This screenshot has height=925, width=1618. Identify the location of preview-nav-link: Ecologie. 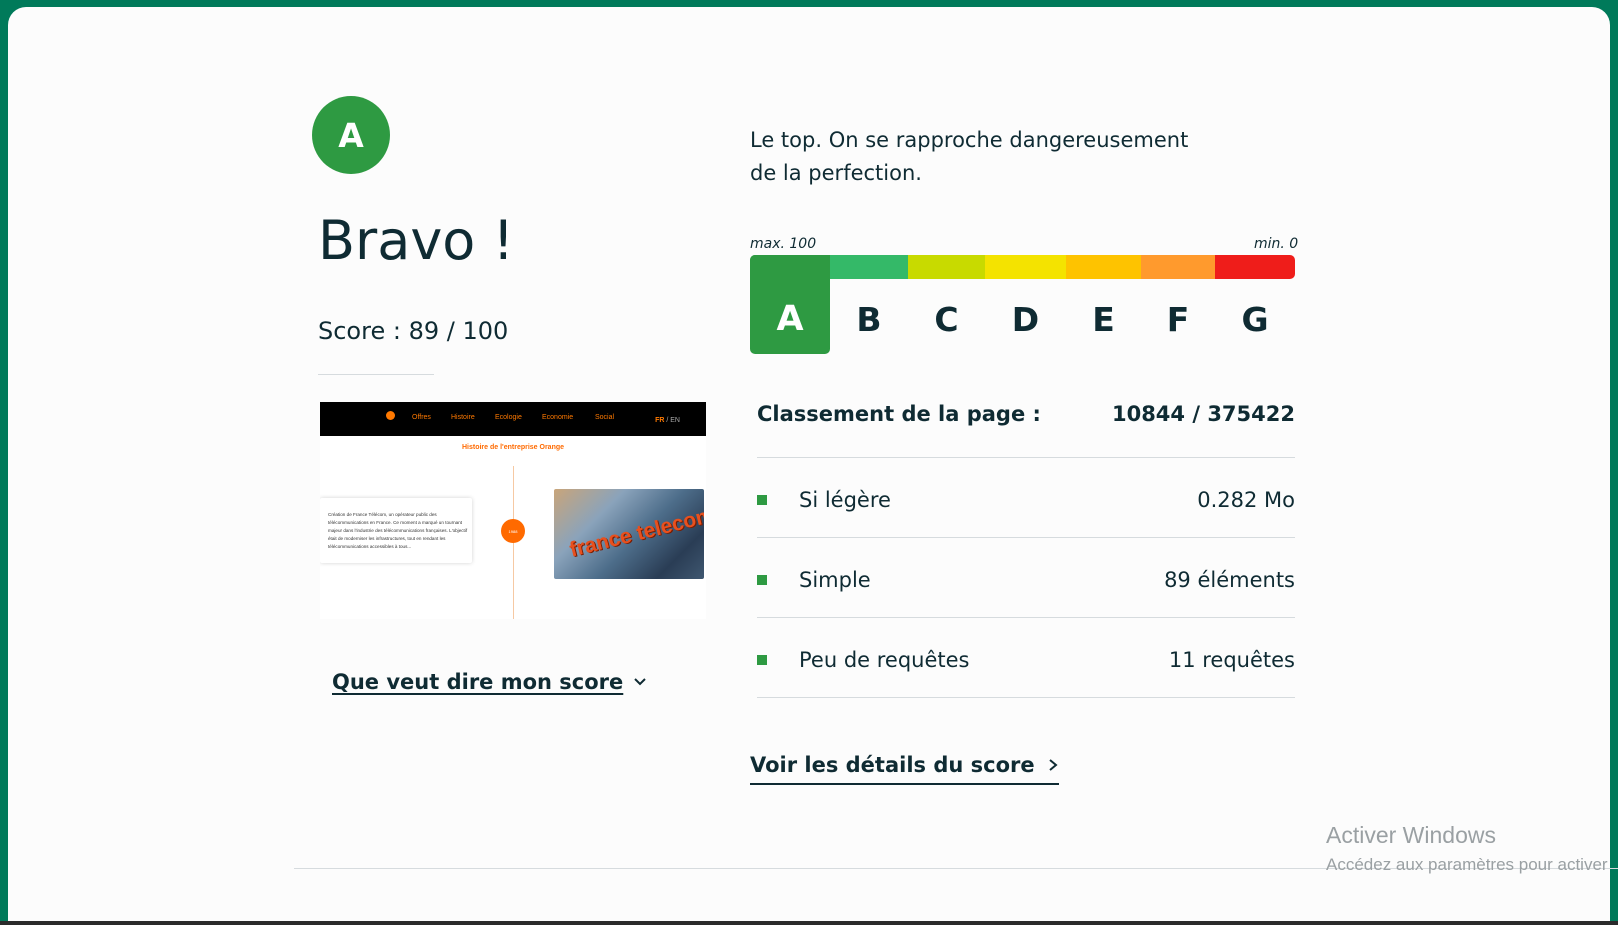
(508, 417).